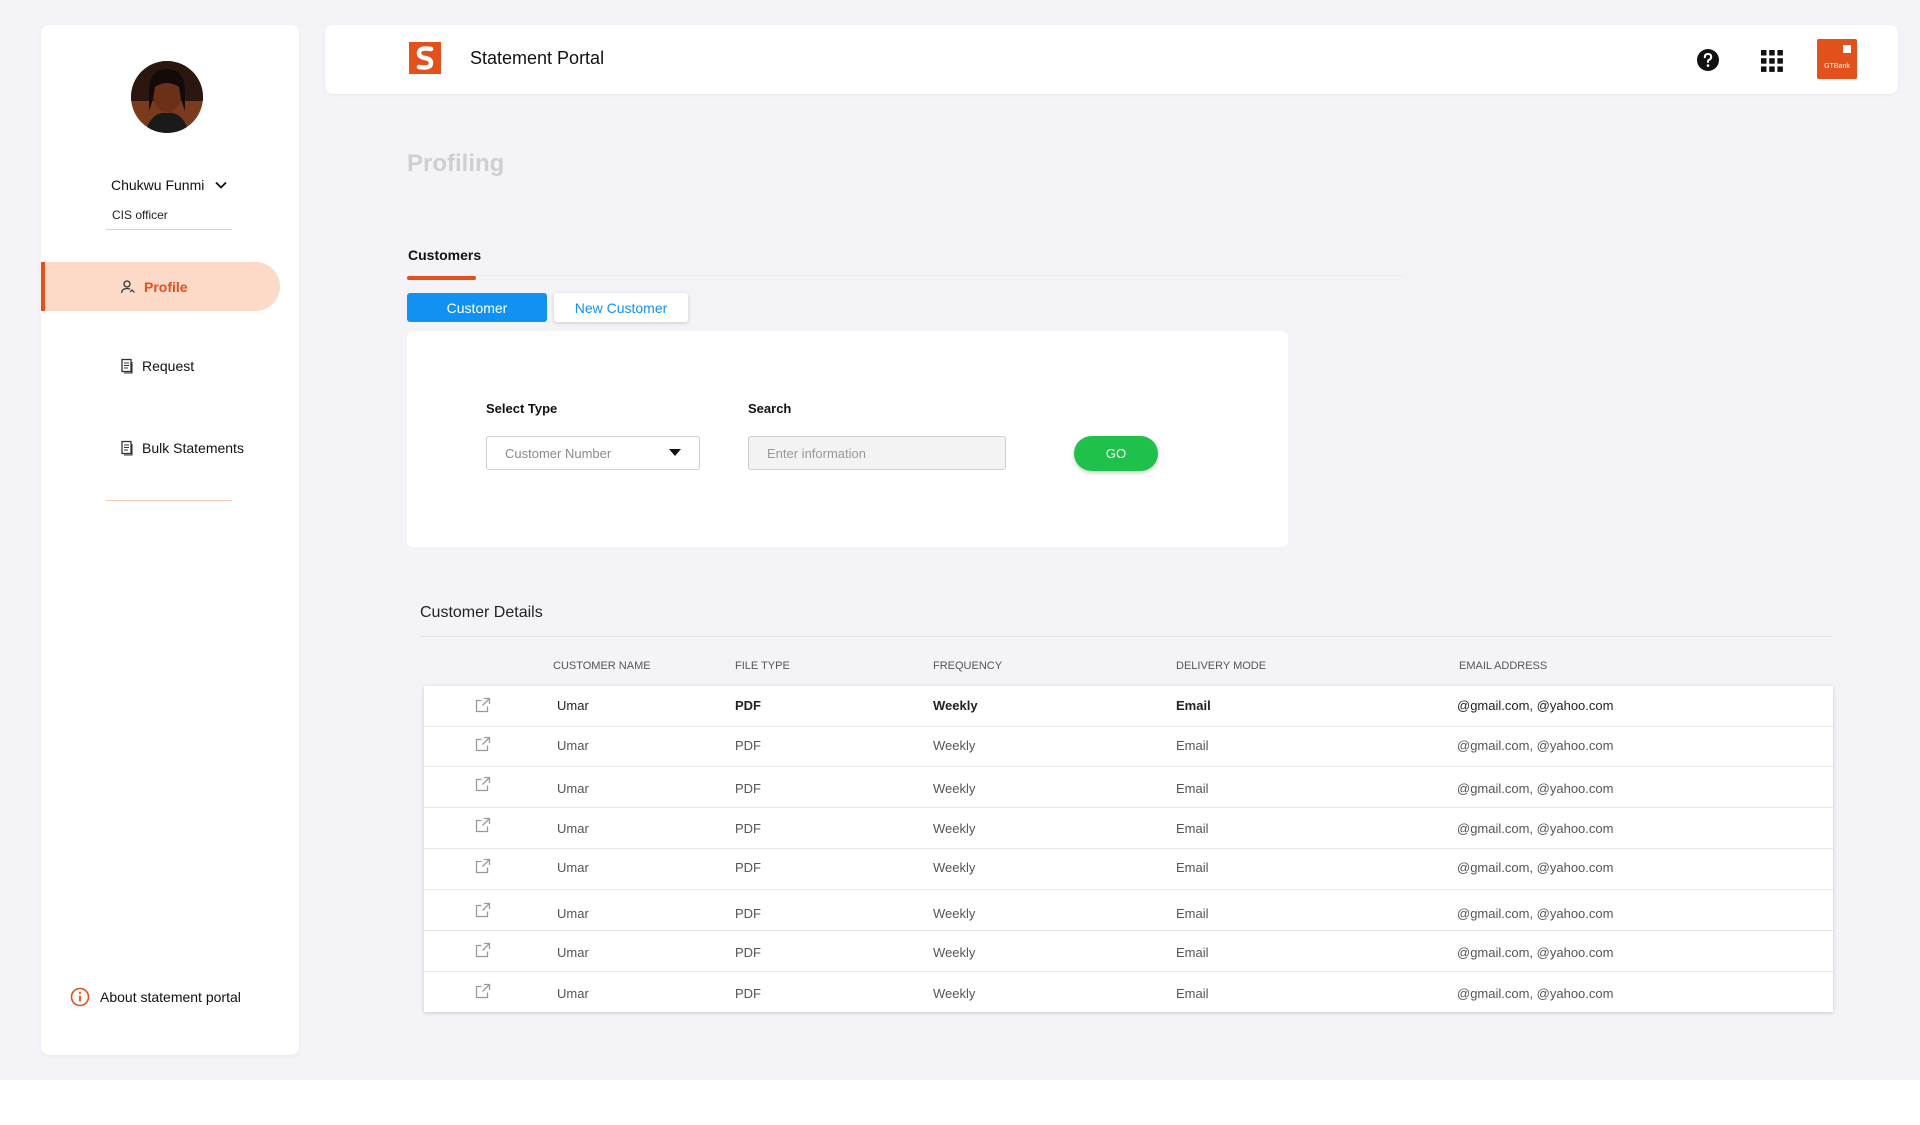 The image size is (1920, 1125). I want to click on page-title: Profiling, so click(456, 163).